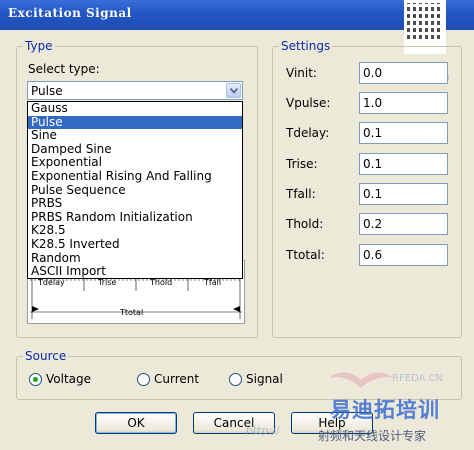 The width and height of the screenshot is (474, 450). What do you see at coordinates (306, 46) in the screenshot?
I see `settings-group-label: Settings` at bounding box center [306, 46].